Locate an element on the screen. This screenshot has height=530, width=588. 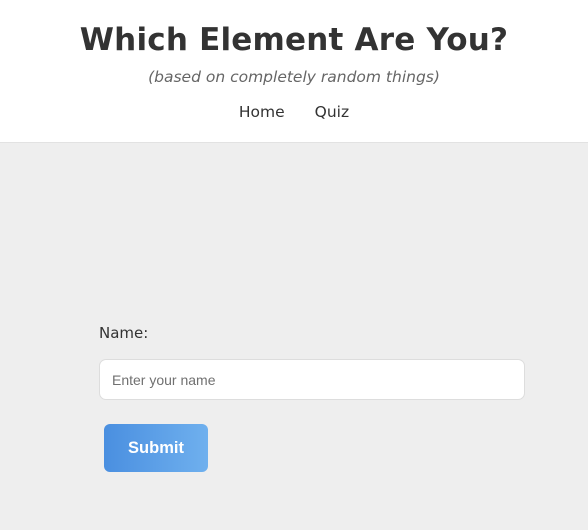
name-input is located at coordinates (312, 379).